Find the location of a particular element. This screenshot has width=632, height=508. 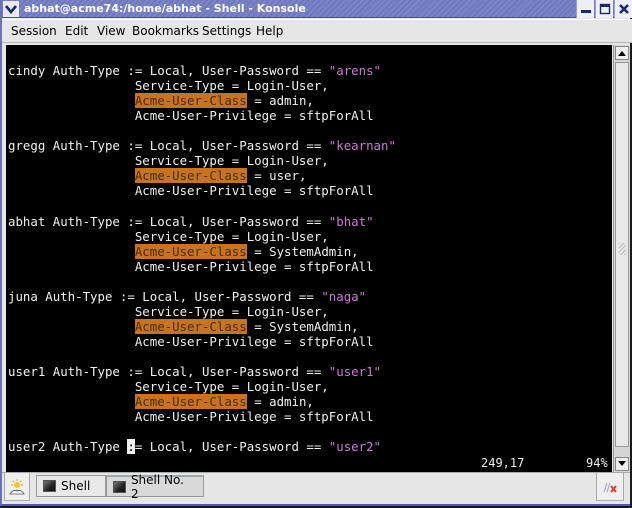

session-tab-bar: Shell Shell No. 2 is located at coordinates (316, 487).